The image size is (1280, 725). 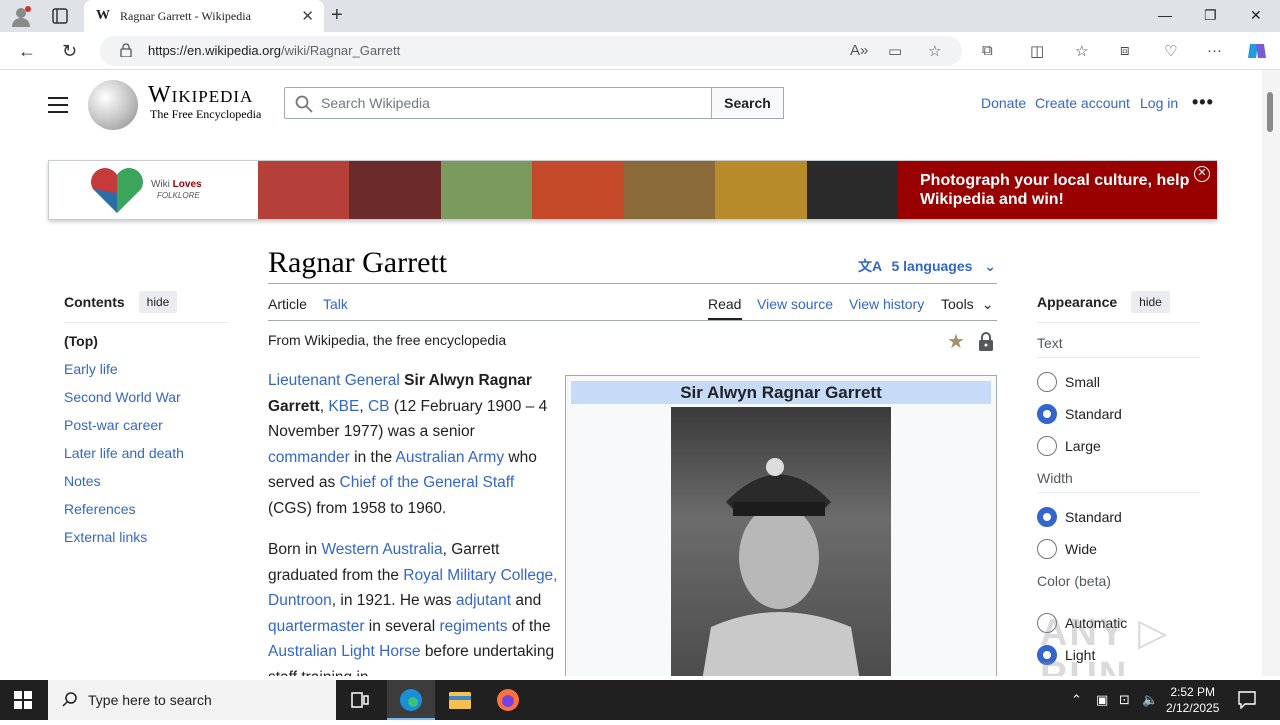 What do you see at coordinates (1150, 700) in the screenshot?
I see `volume-icon: 🔈` at bounding box center [1150, 700].